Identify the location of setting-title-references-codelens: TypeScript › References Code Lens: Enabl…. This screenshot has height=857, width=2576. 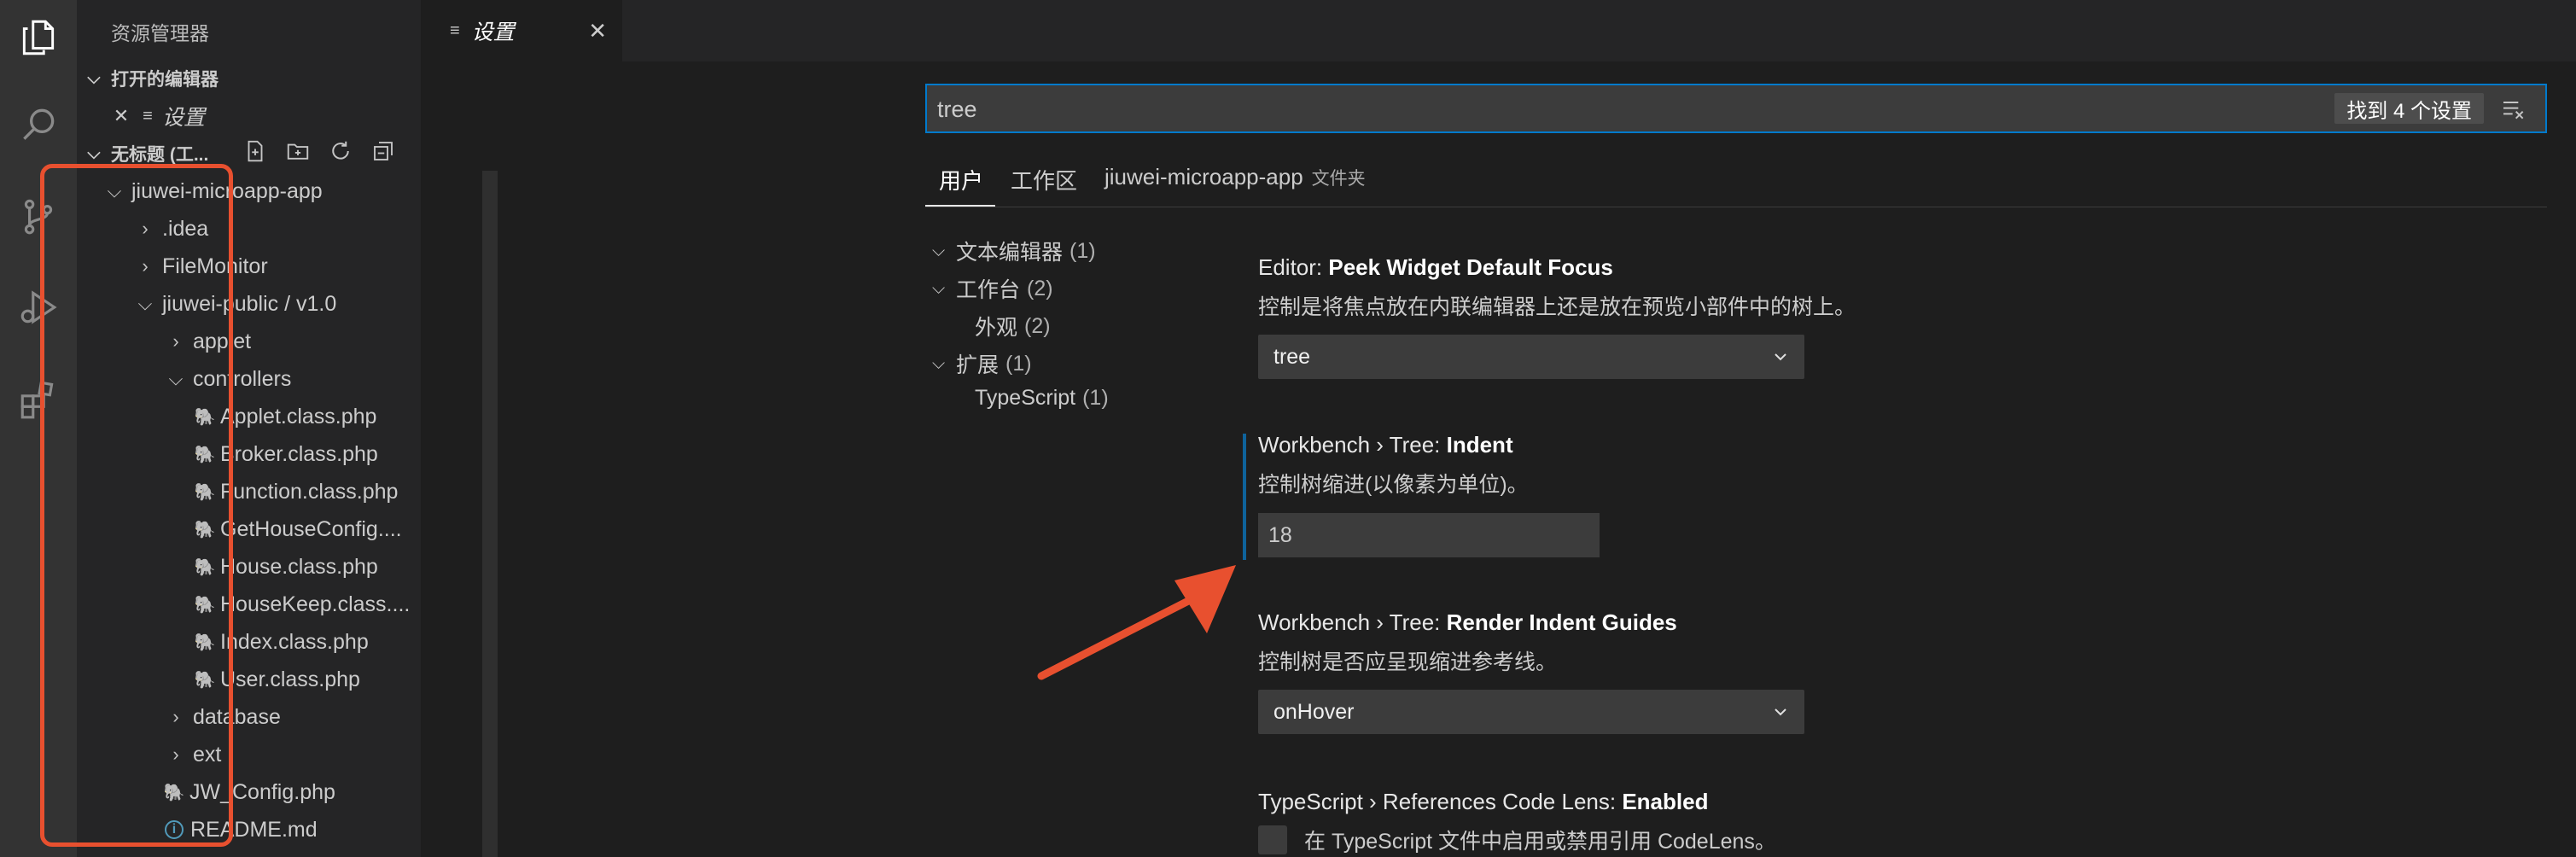
(1483, 802).